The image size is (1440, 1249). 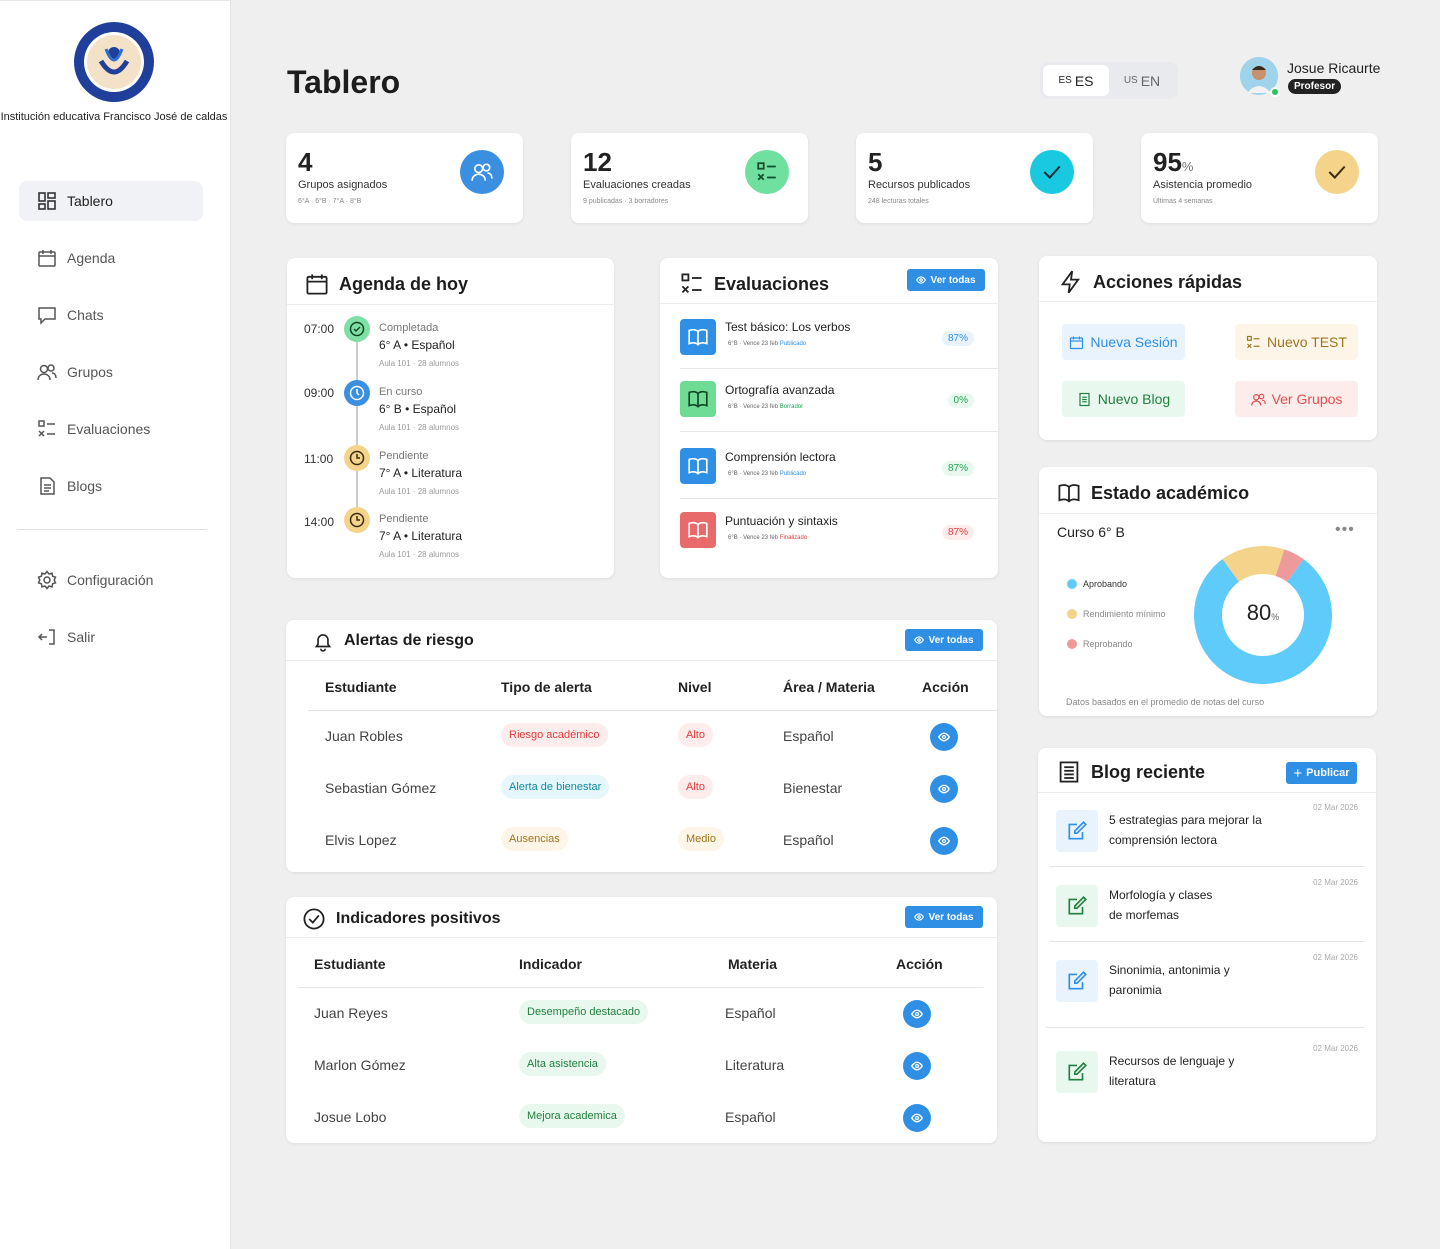 I want to click on evaluation-meta: 6°B · Vence 23 feb Borrador, so click(x=766, y=407).